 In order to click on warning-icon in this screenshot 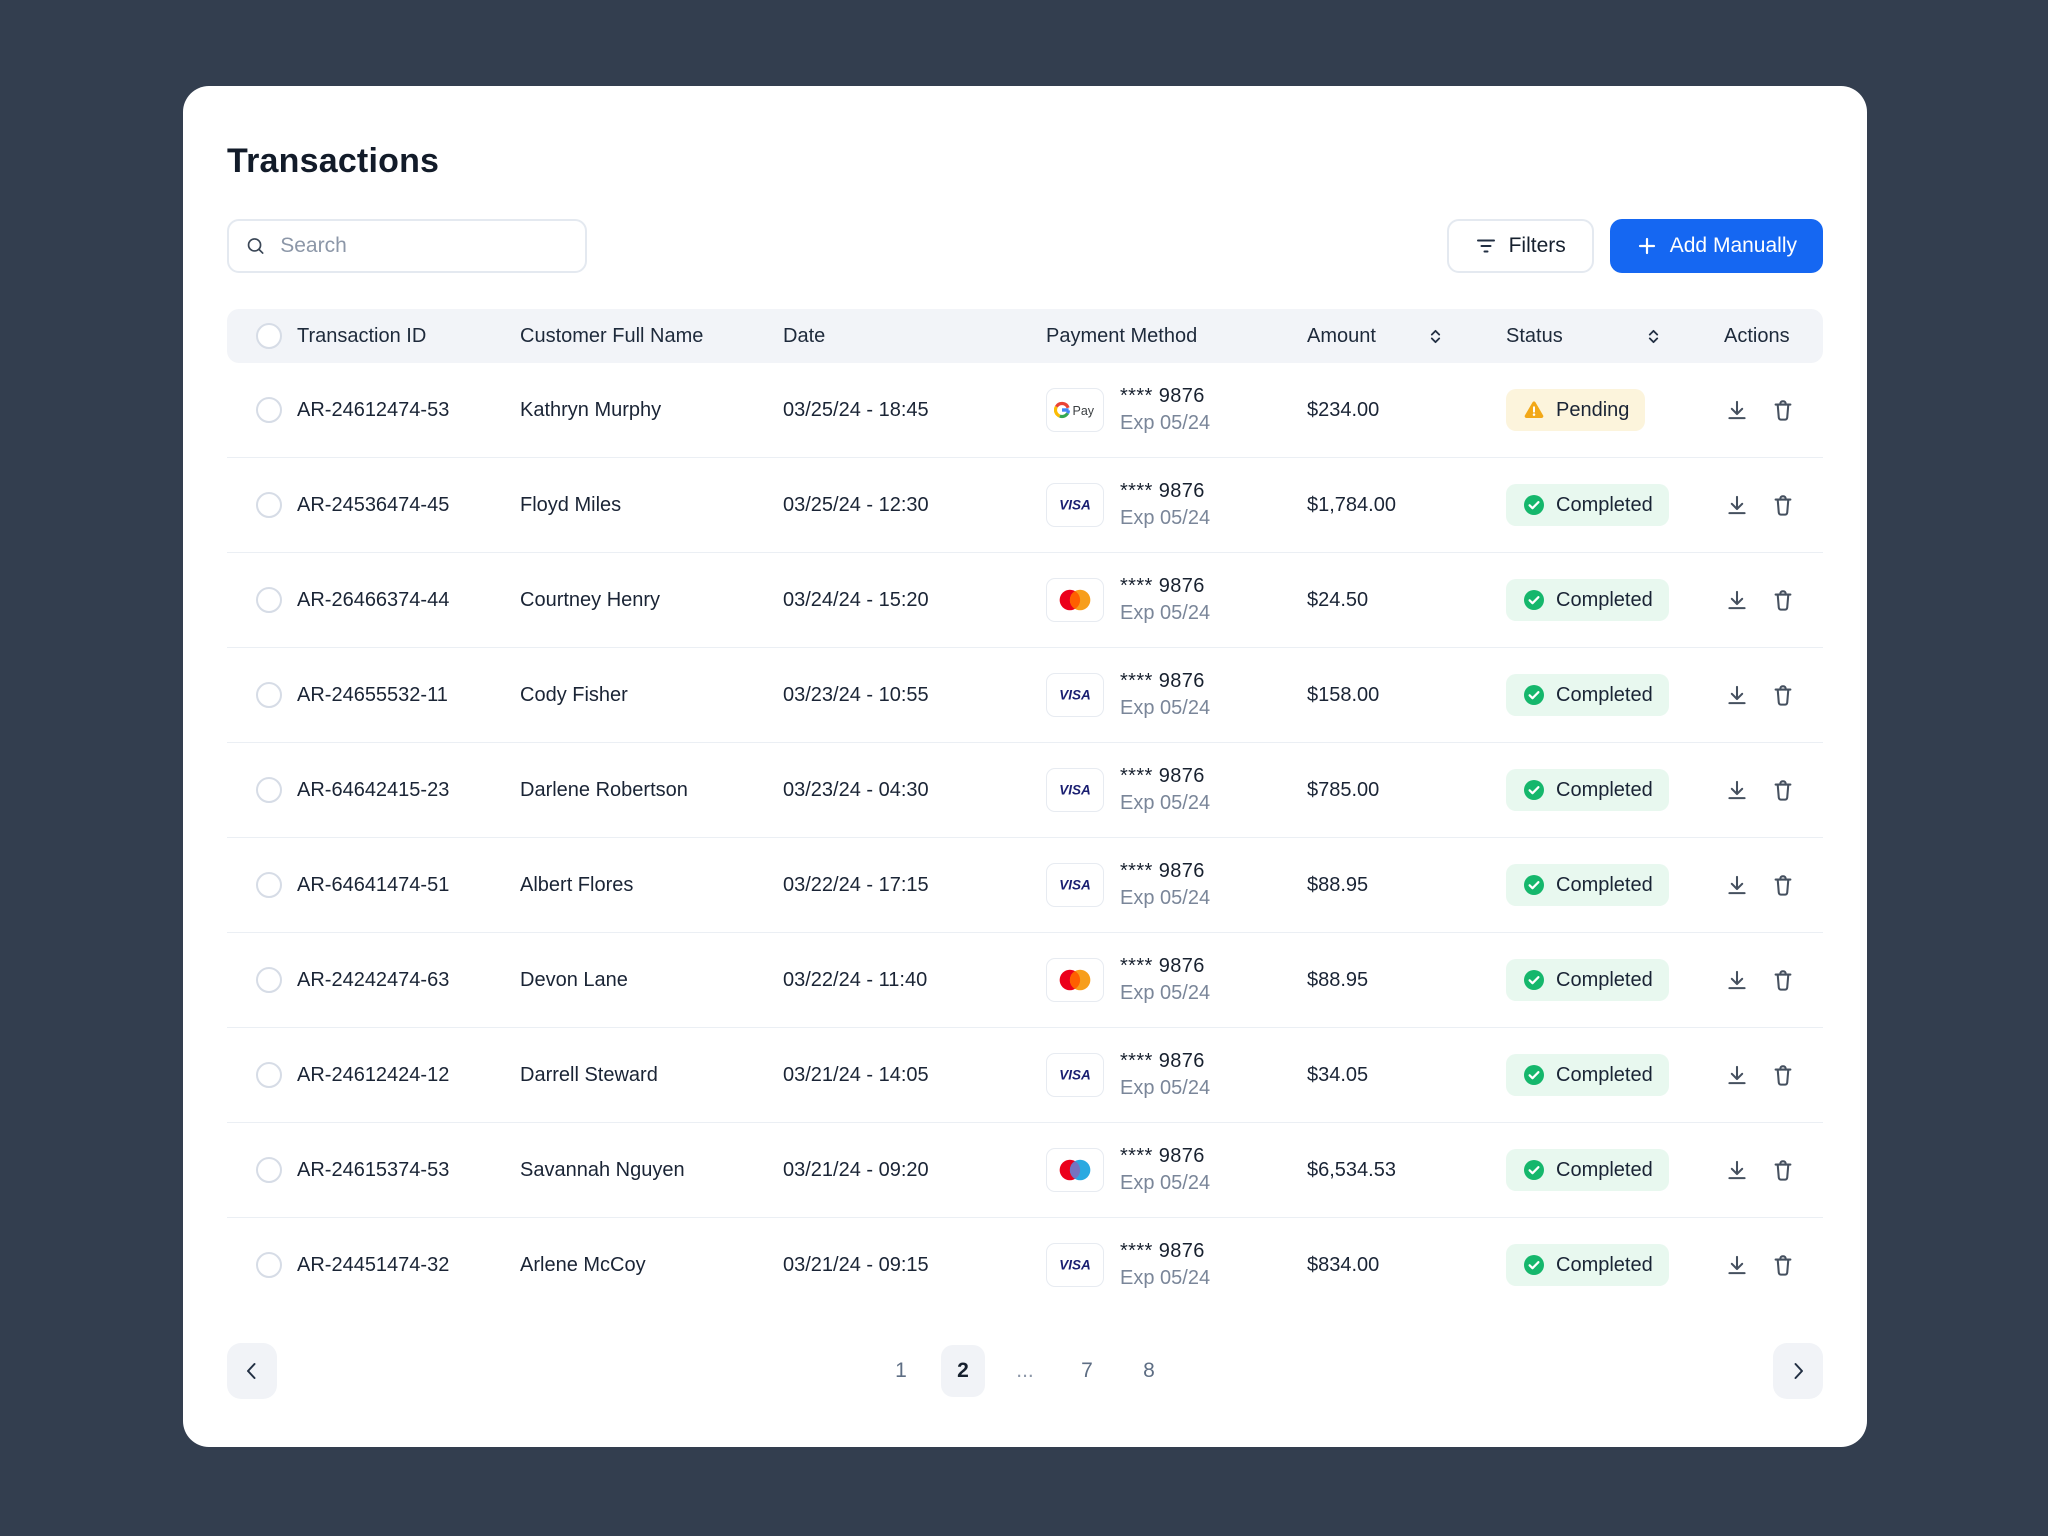, I will do `click(1534, 409)`.